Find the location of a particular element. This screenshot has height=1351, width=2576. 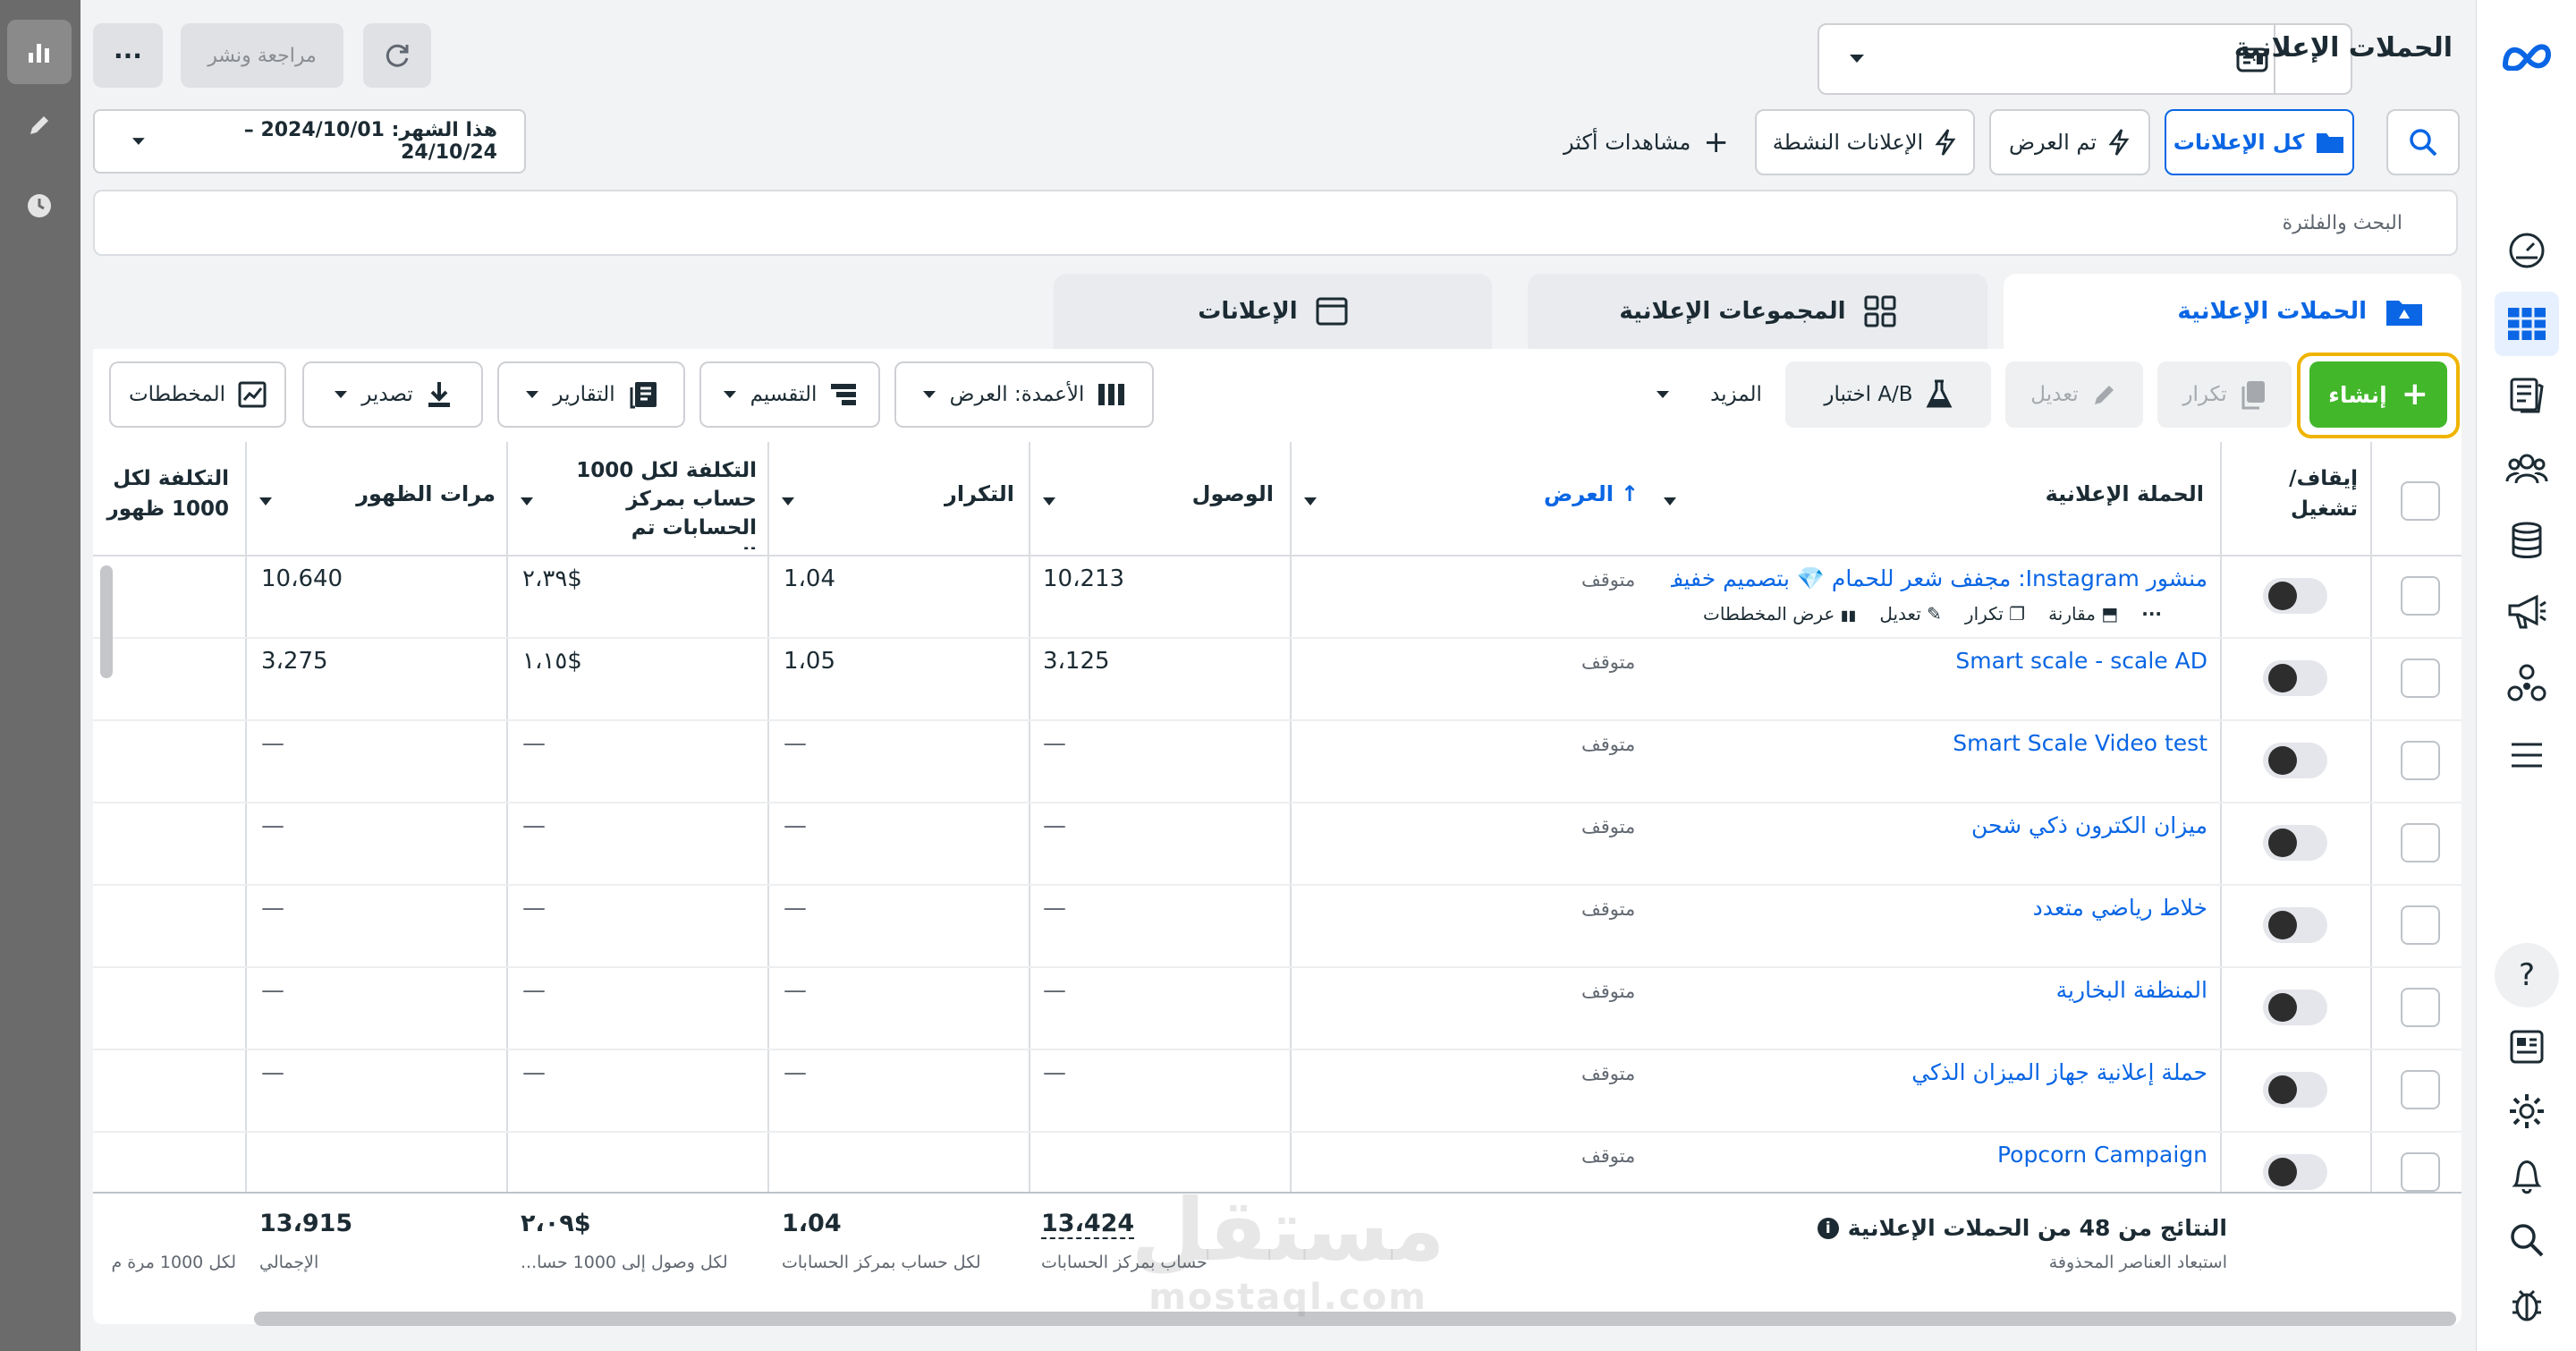

more-options-button: ··· is located at coordinates (128, 56).